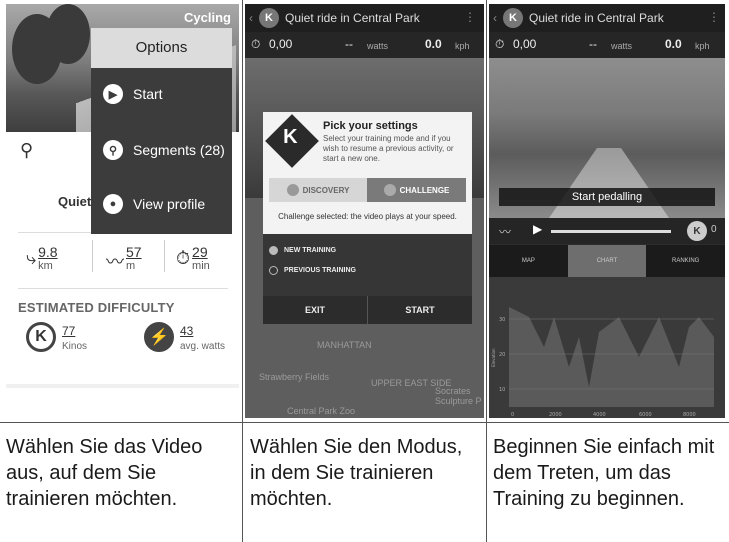  What do you see at coordinates (31, 258) in the screenshot?
I see `distance-icon: ⤷` at bounding box center [31, 258].